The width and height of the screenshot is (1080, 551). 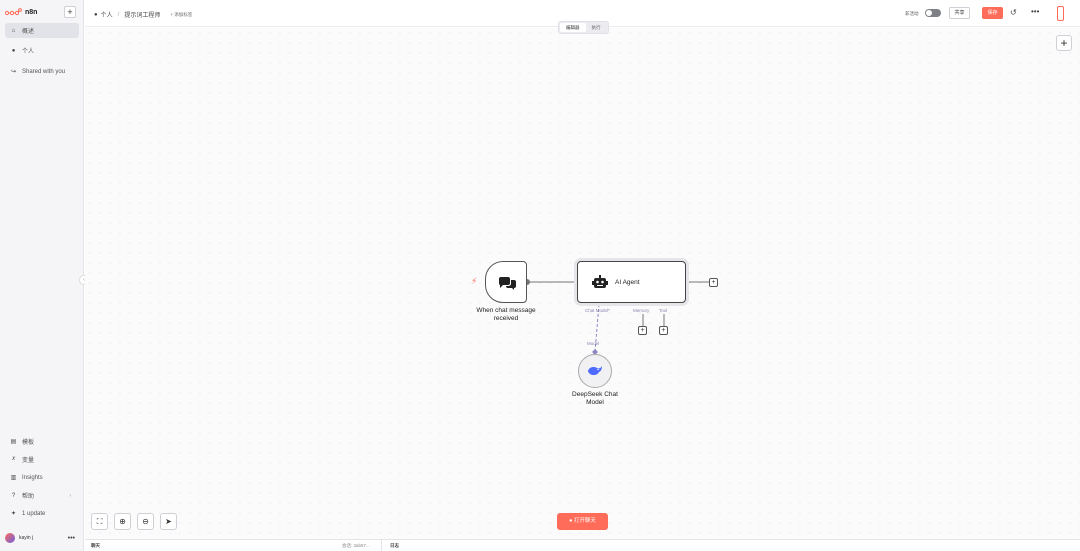 I want to click on avatar, so click(x=10, y=538).